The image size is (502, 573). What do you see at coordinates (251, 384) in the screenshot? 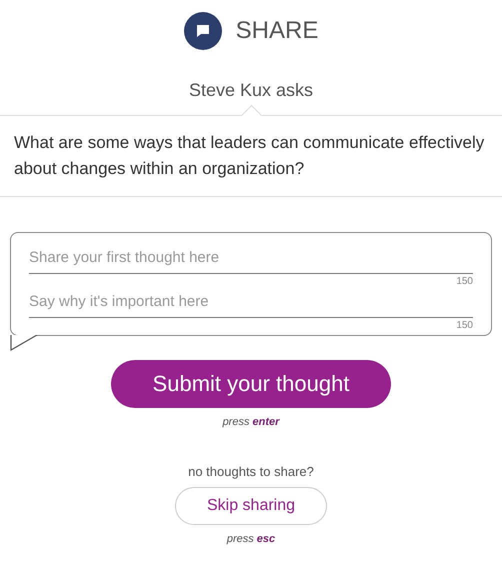
I see `submit-button: Submit your thought` at bounding box center [251, 384].